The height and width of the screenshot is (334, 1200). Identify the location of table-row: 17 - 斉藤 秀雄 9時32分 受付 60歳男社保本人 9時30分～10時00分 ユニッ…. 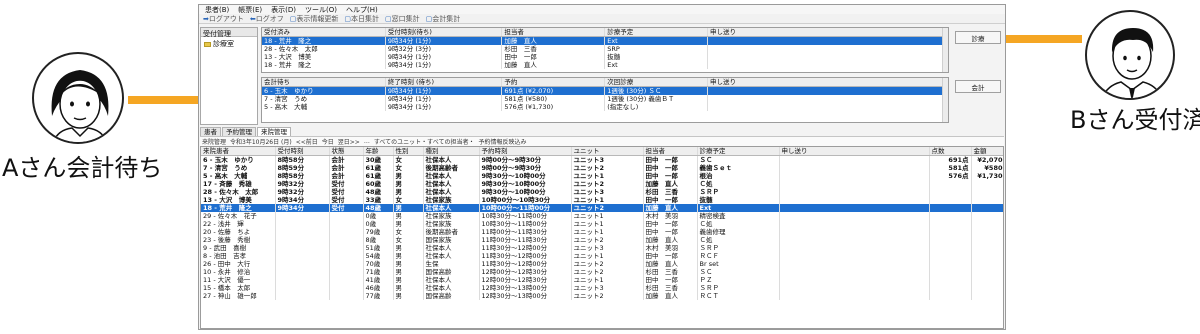
(602, 184).